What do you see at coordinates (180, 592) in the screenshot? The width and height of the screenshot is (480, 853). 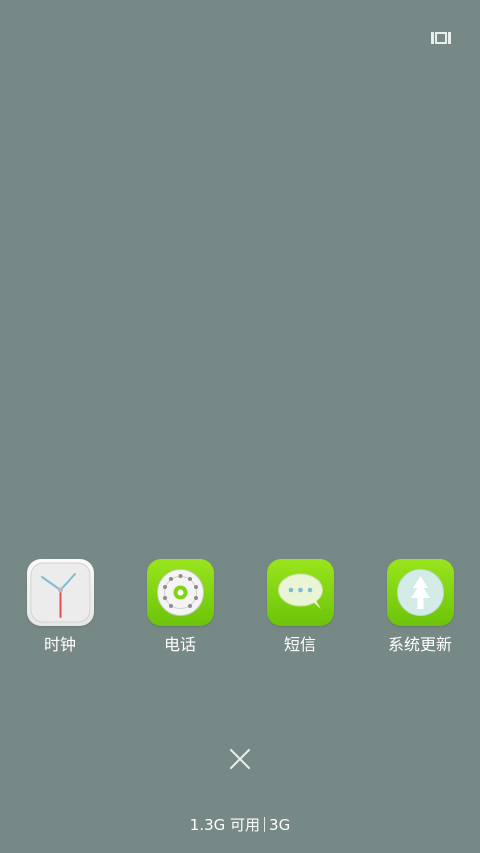 I see `phone-dial-icon` at bounding box center [180, 592].